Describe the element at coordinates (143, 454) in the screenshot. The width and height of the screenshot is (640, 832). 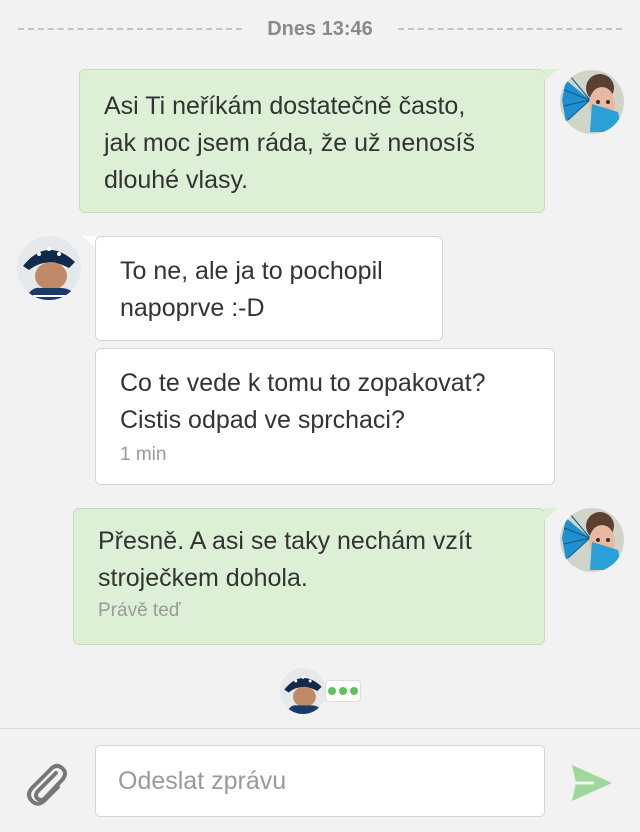
I see `message-timestamp: 1 min` at that location.